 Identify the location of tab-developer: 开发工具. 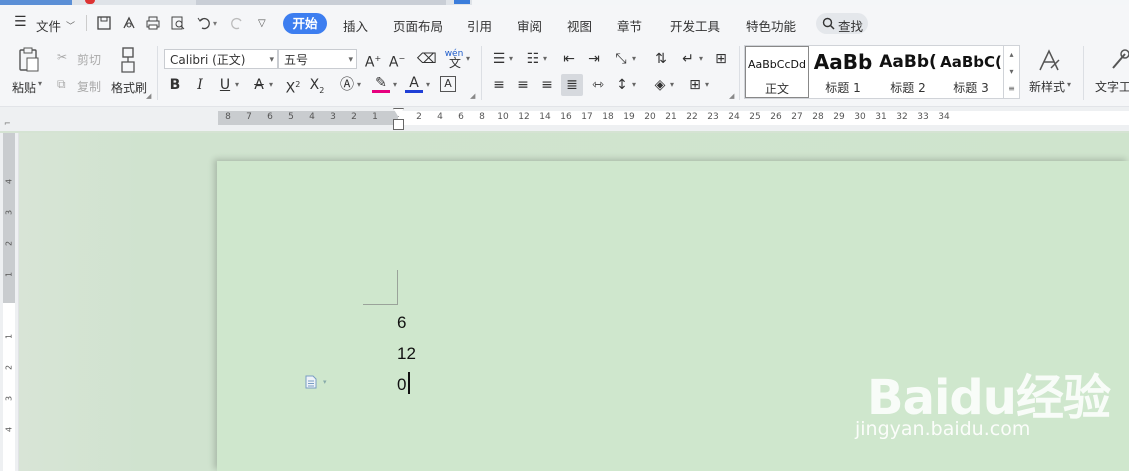
(695, 25).